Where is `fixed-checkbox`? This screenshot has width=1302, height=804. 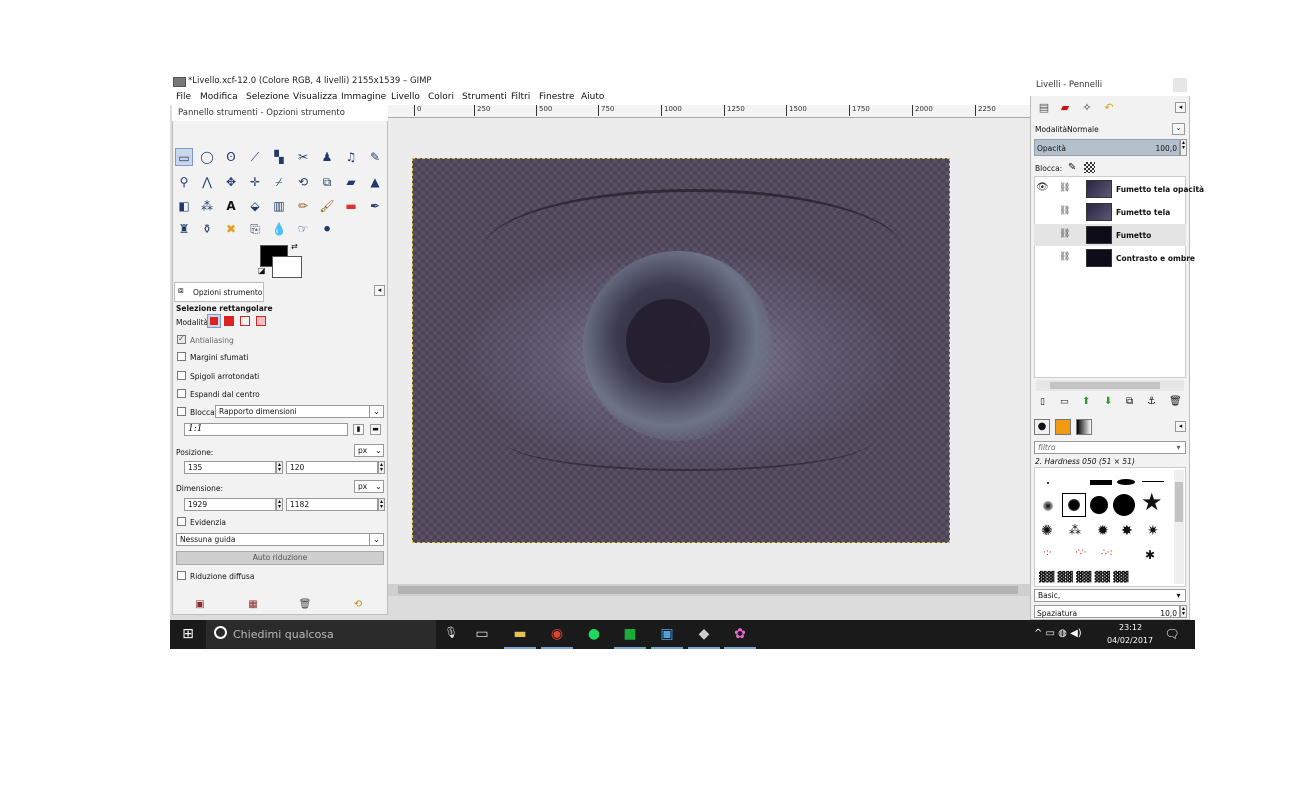 fixed-checkbox is located at coordinates (181, 411).